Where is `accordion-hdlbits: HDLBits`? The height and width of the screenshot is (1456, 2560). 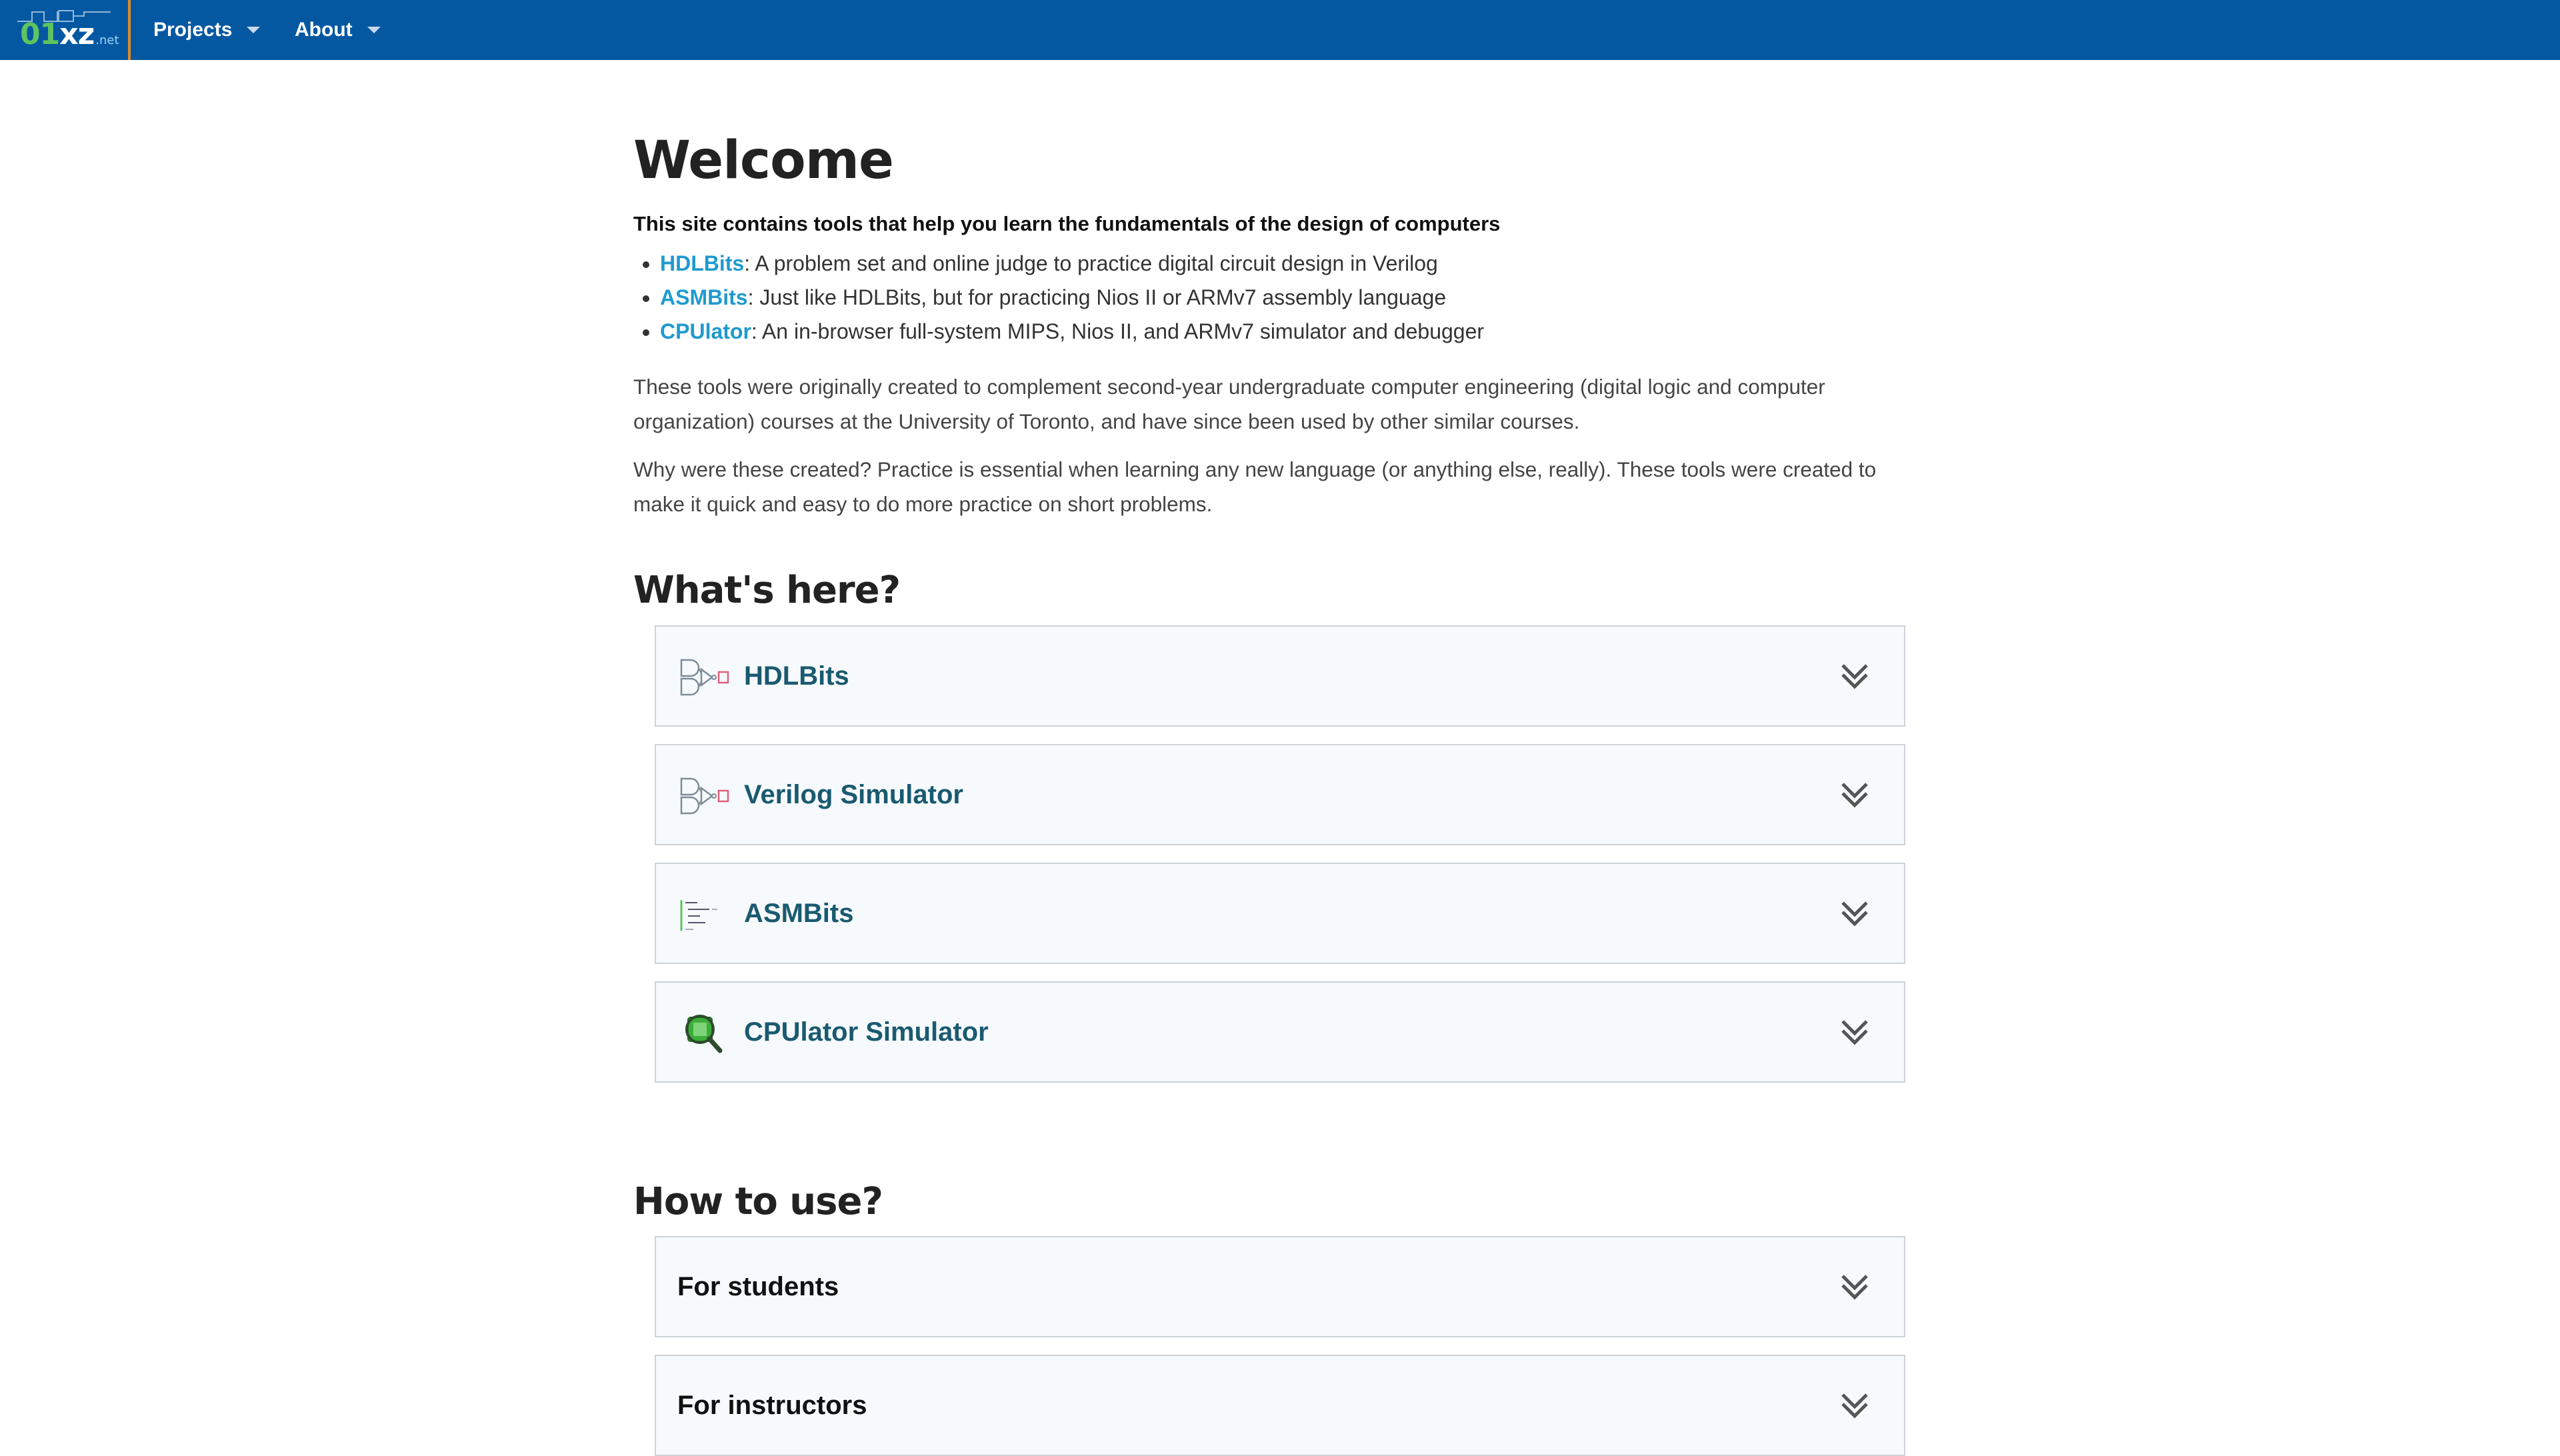 accordion-hdlbits: HDLBits is located at coordinates (1280, 676).